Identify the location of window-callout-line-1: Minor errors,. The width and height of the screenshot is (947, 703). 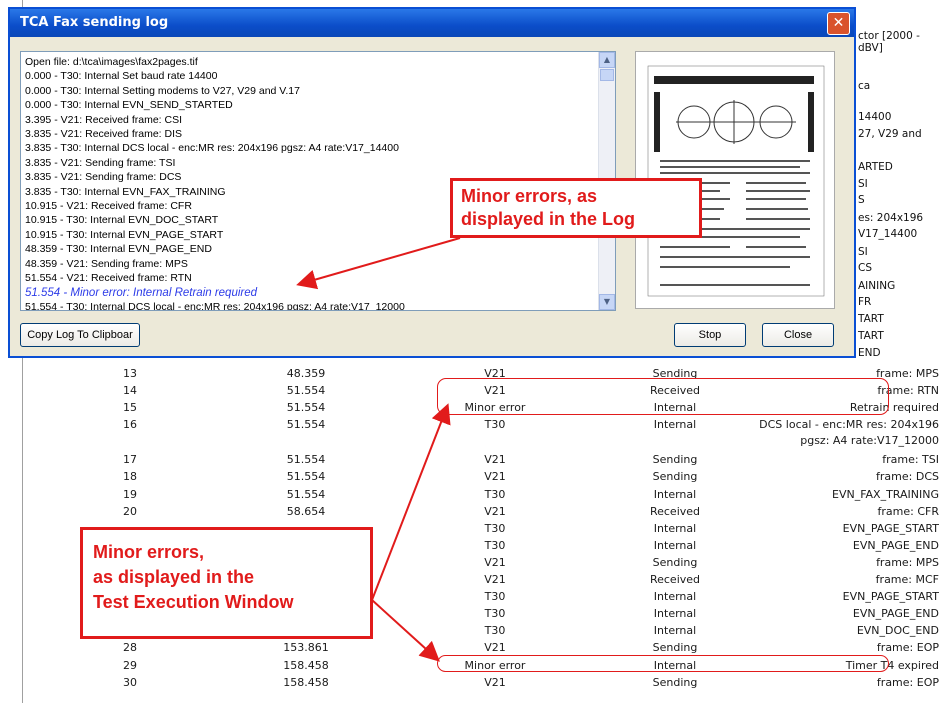
(149, 552).